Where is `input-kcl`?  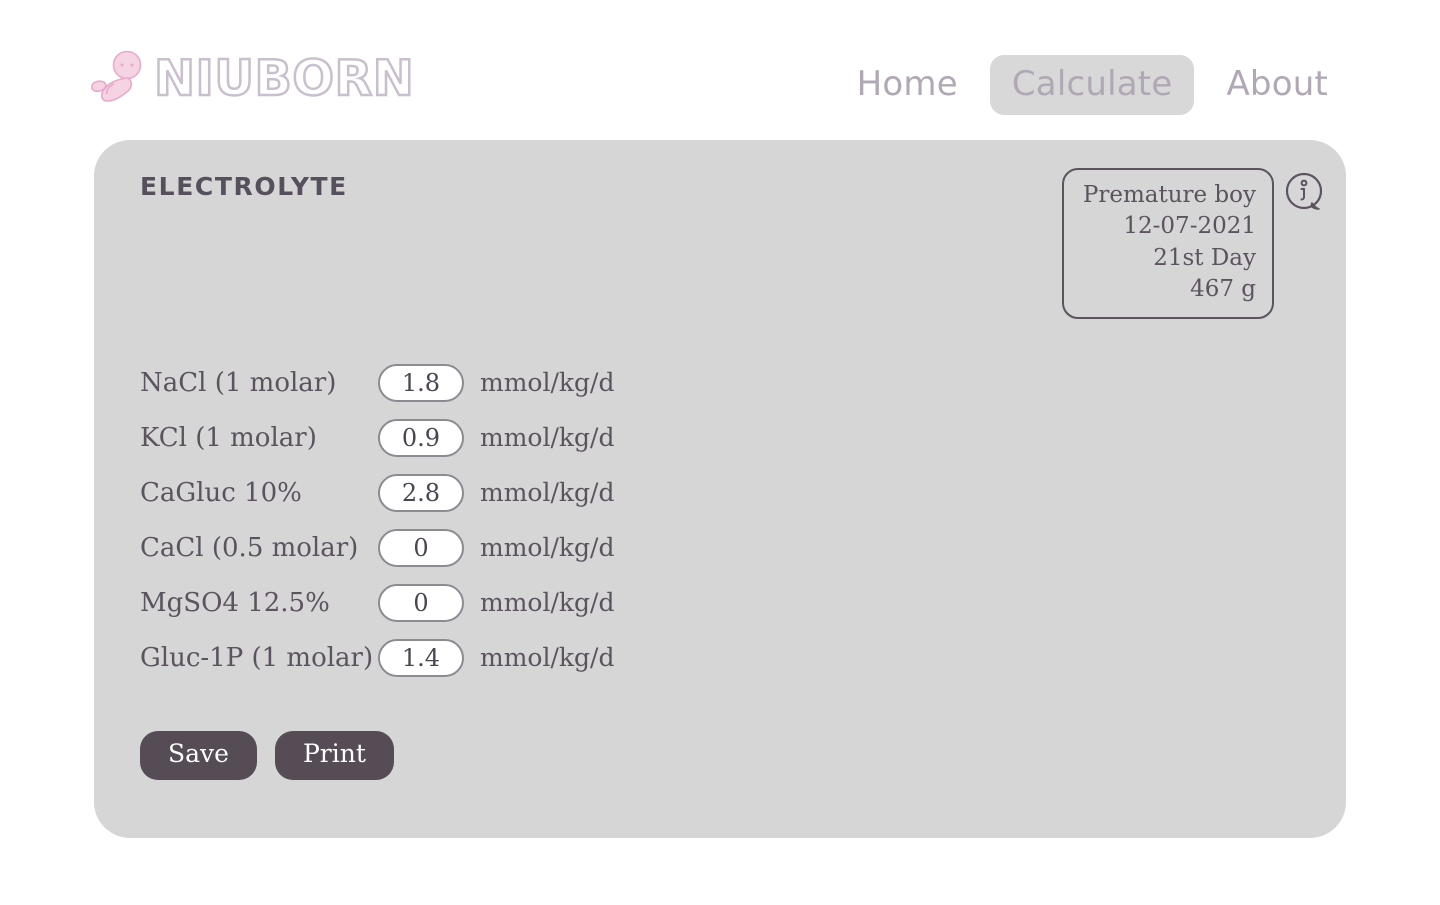 input-kcl is located at coordinates (421, 437).